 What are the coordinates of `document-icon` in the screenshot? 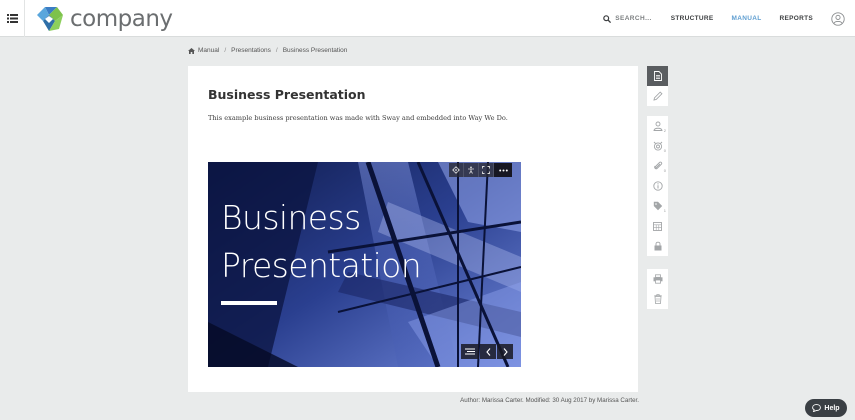 It's located at (657, 76).